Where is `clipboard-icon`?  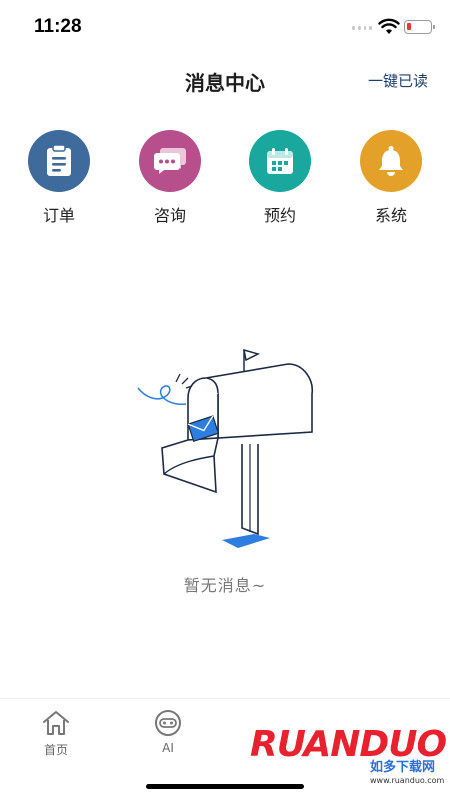 clipboard-icon is located at coordinates (59, 161).